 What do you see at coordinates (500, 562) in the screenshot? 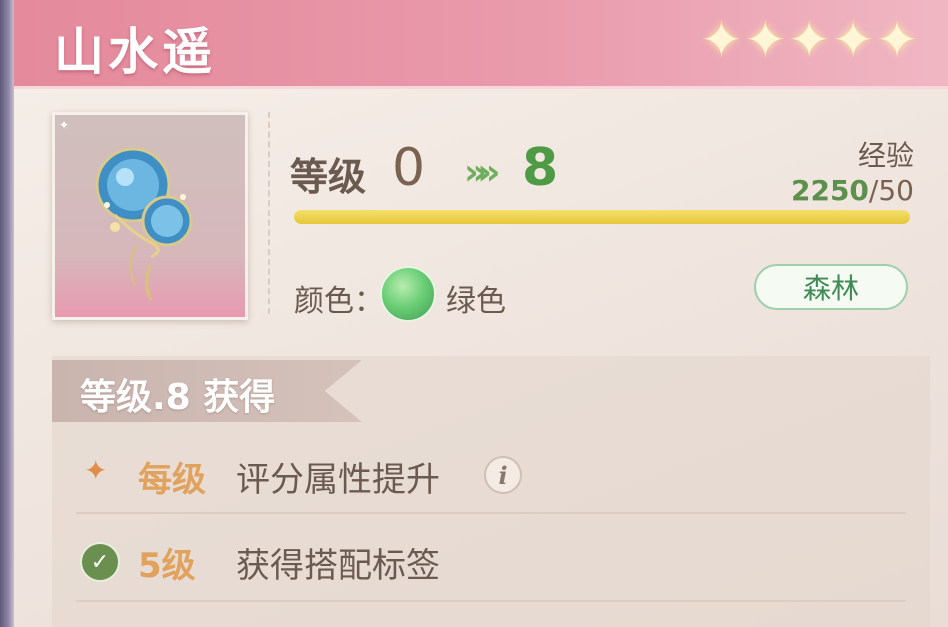
I see `reward-row: ✓ 5级 获得搭配标签` at bounding box center [500, 562].